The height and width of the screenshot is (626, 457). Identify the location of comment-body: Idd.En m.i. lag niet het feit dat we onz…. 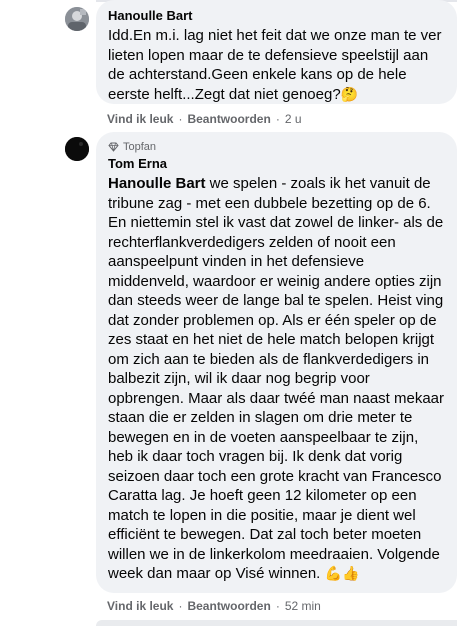
(275, 65).